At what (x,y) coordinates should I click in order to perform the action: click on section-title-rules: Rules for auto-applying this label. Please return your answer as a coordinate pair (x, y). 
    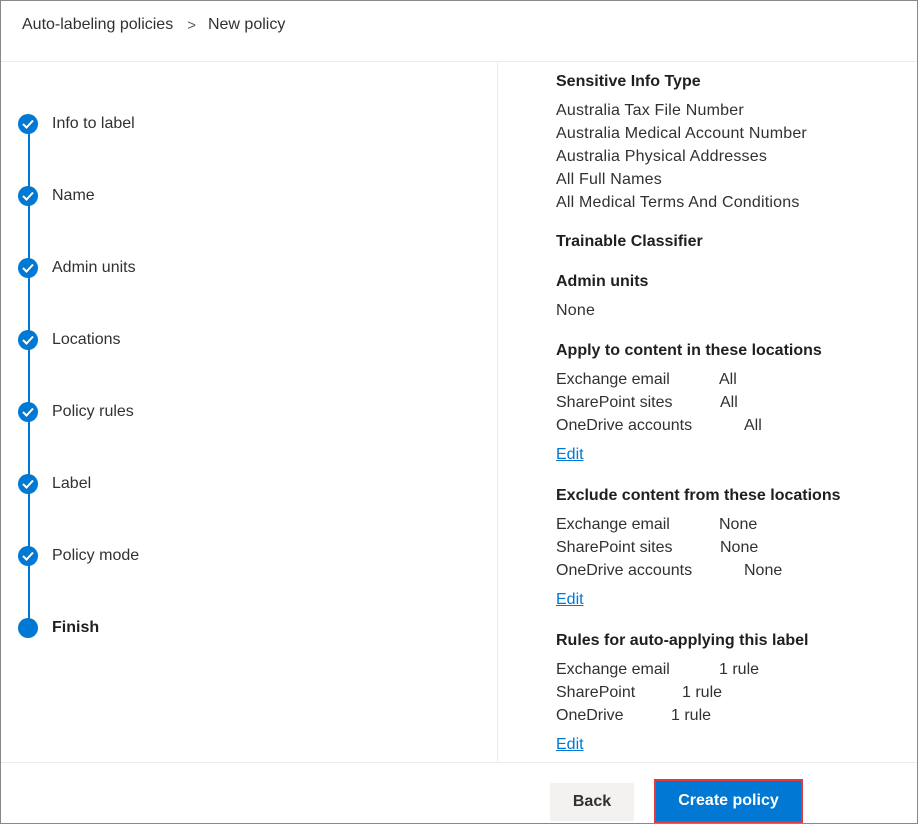
    Looking at the image, I should click on (682, 640).